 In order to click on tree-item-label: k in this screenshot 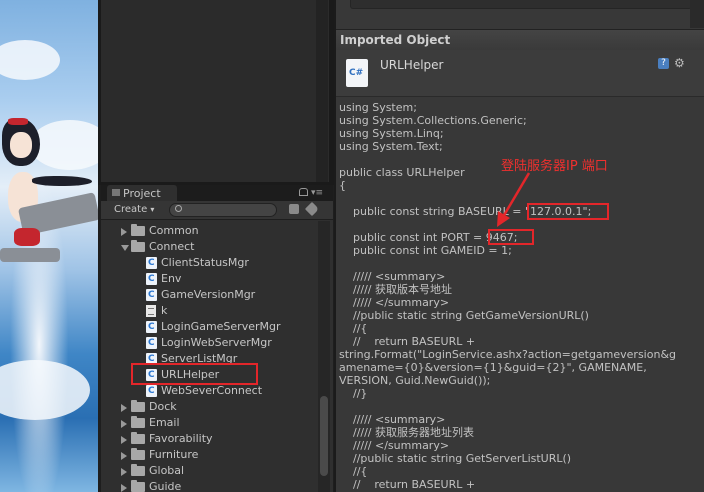, I will do `click(164, 310)`.